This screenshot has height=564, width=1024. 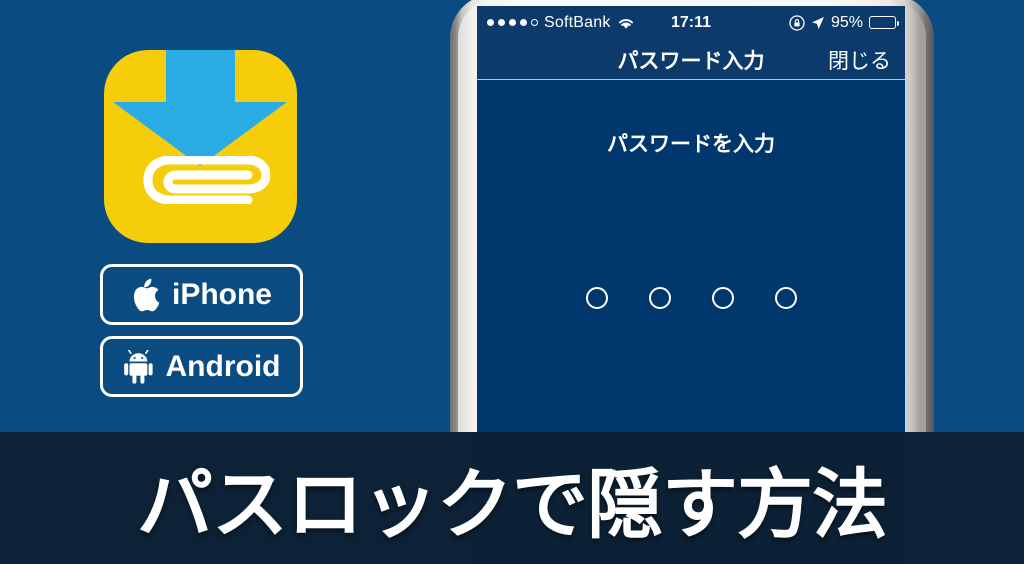 What do you see at coordinates (691, 59) in the screenshot?
I see `nav-bar: パスワード入力 閉じる` at bounding box center [691, 59].